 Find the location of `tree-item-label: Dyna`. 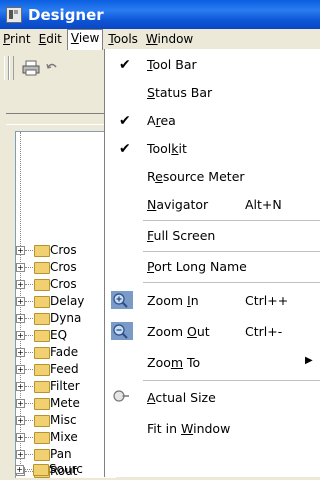

tree-item-label: Dyna is located at coordinates (66, 318).